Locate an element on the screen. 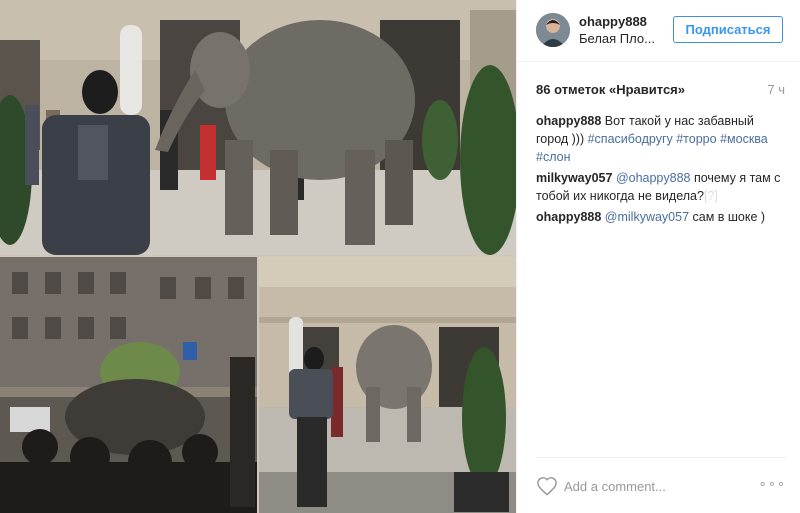 This screenshot has width=800, height=513. hashtag: #москва is located at coordinates (744, 139).